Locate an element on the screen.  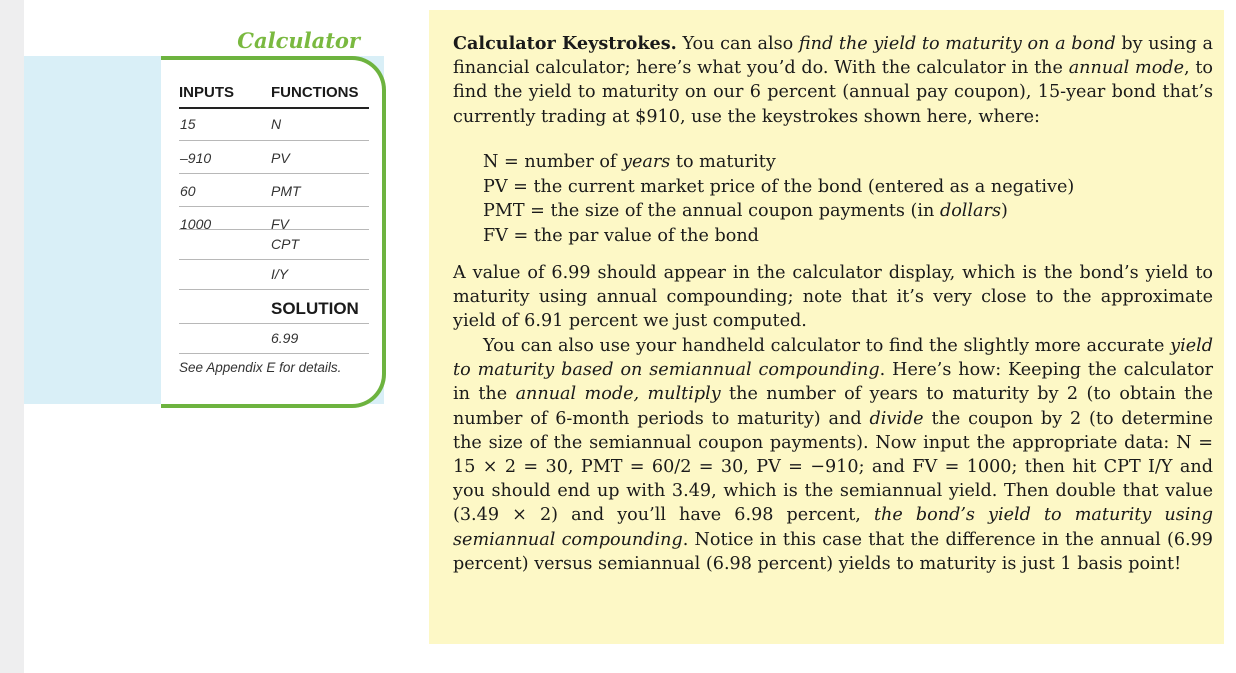
function-cell-cpt: CPT is located at coordinates (285, 244).